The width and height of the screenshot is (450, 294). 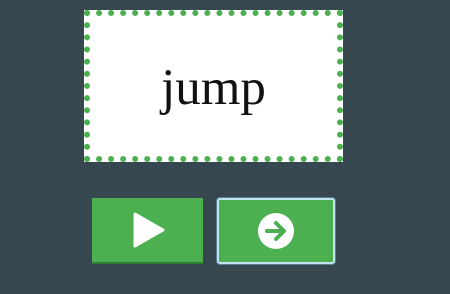 I want to click on next-button, so click(x=276, y=231).